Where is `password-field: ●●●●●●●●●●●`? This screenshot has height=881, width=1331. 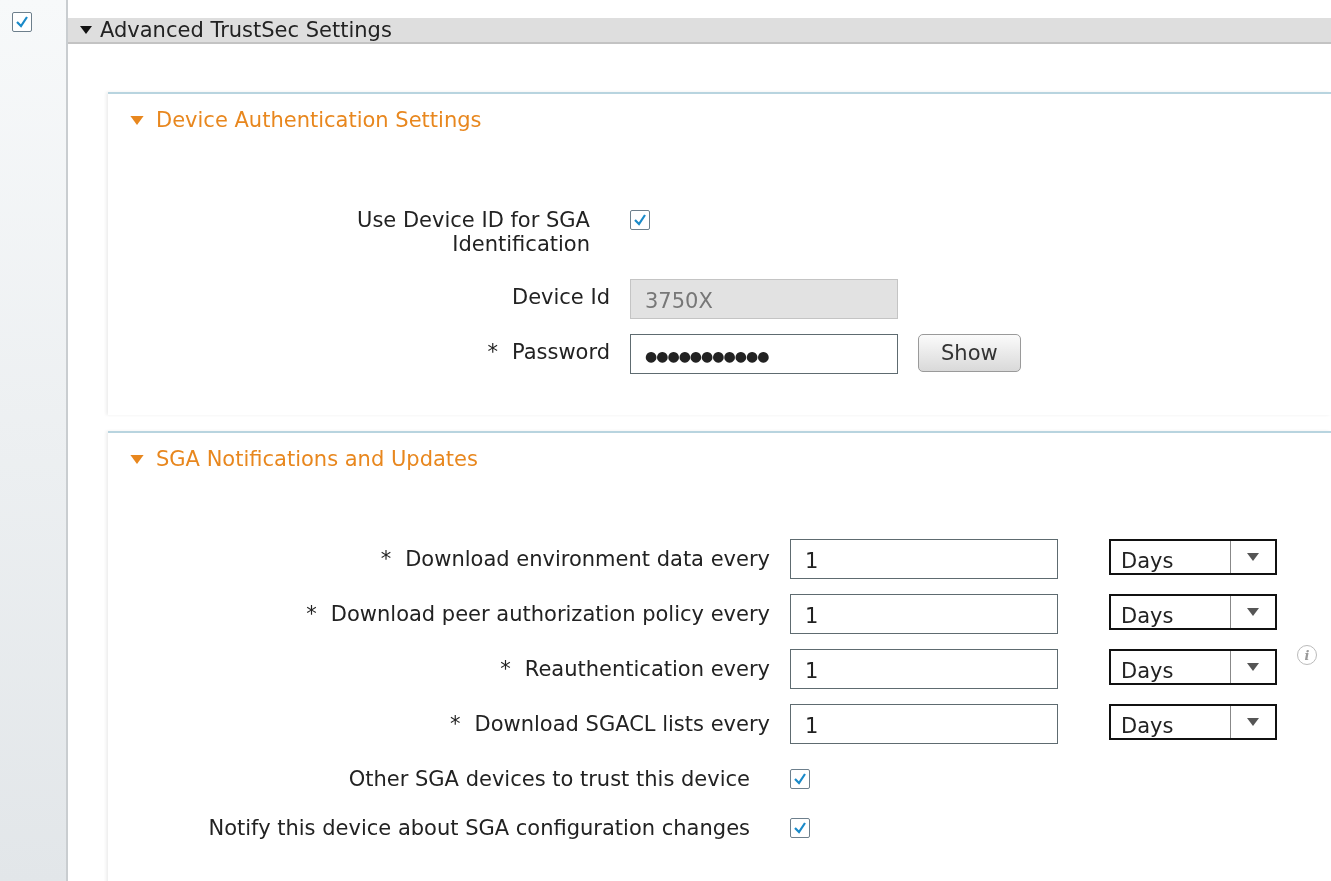
password-field: ●●●●●●●●●●● is located at coordinates (764, 354).